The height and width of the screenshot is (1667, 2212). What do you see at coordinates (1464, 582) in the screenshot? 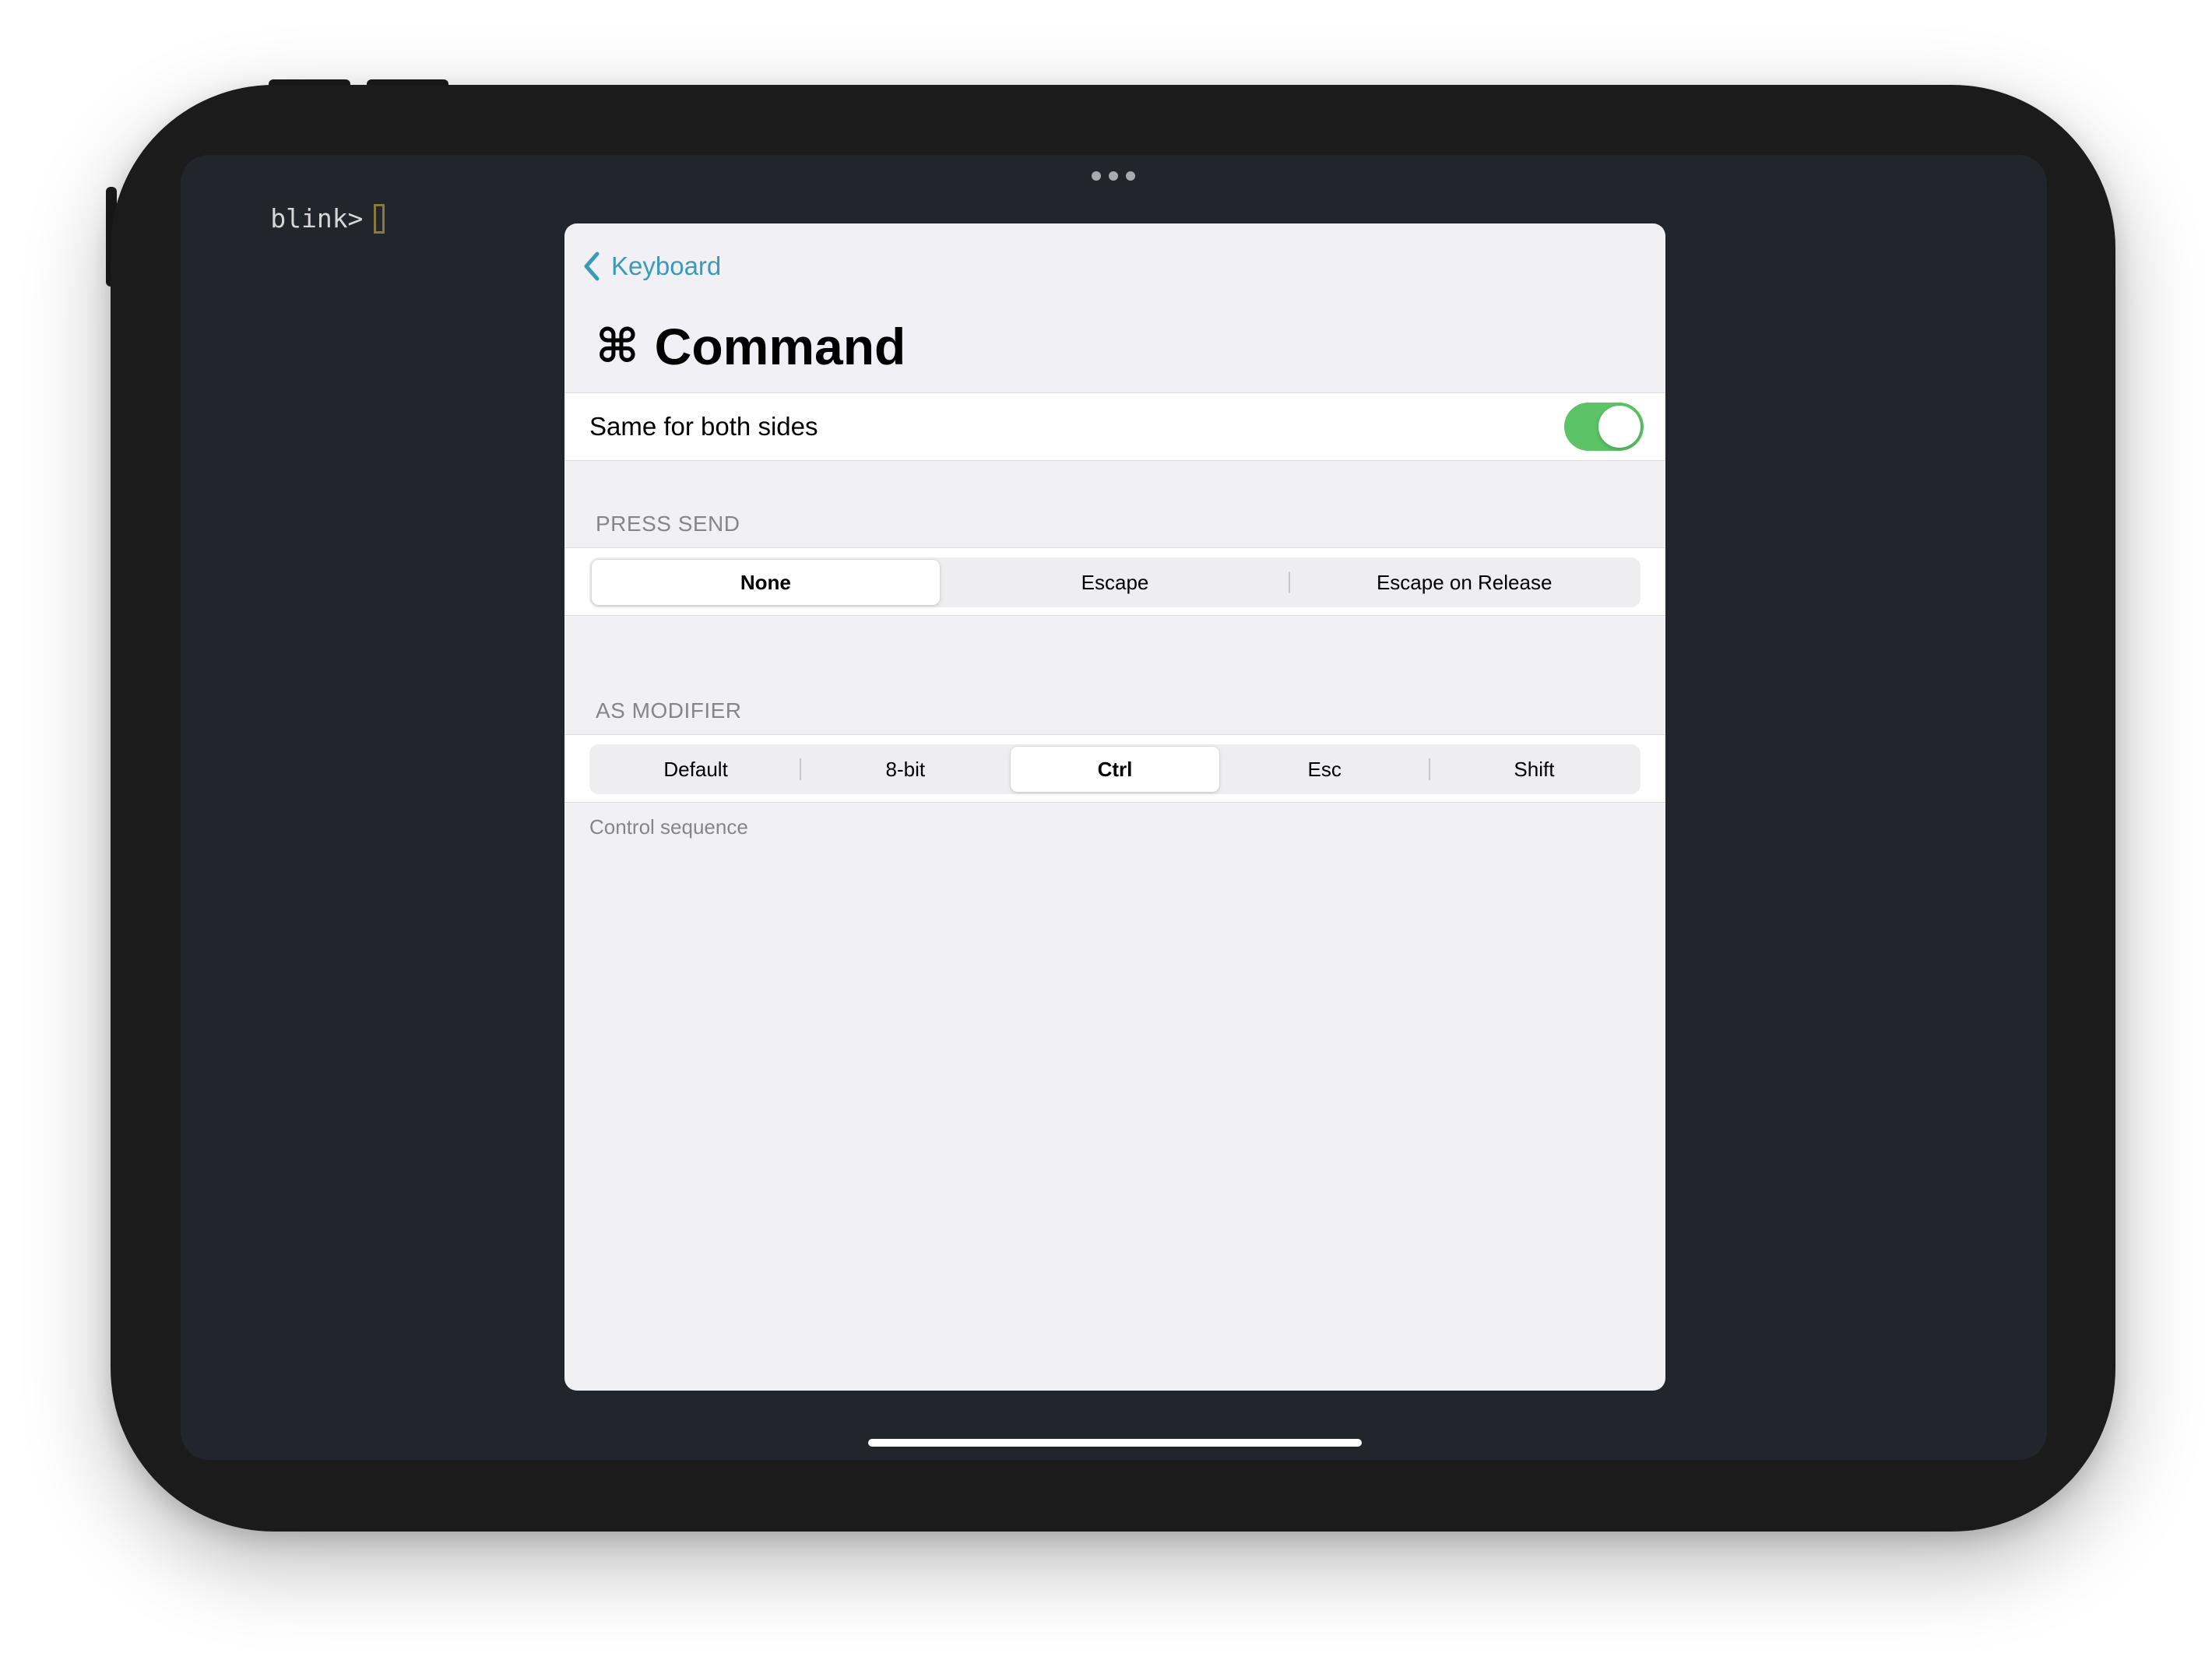
I see `press-send-option-escape-on-release: Escape on Release` at bounding box center [1464, 582].